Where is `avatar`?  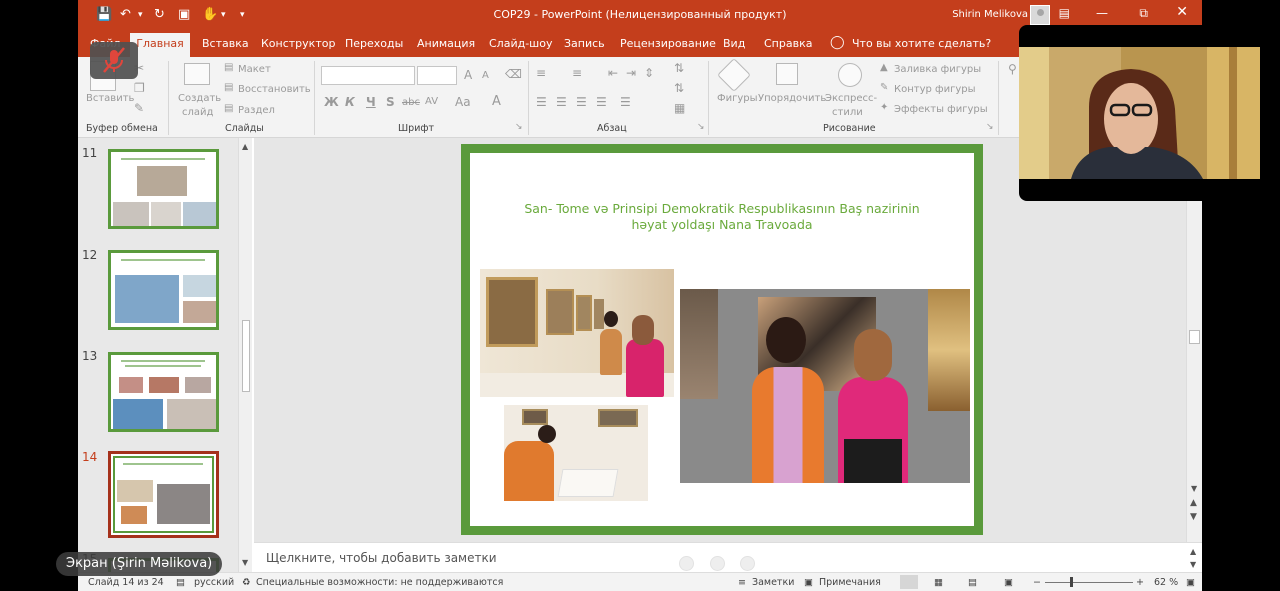
avatar is located at coordinates (1040, 15).